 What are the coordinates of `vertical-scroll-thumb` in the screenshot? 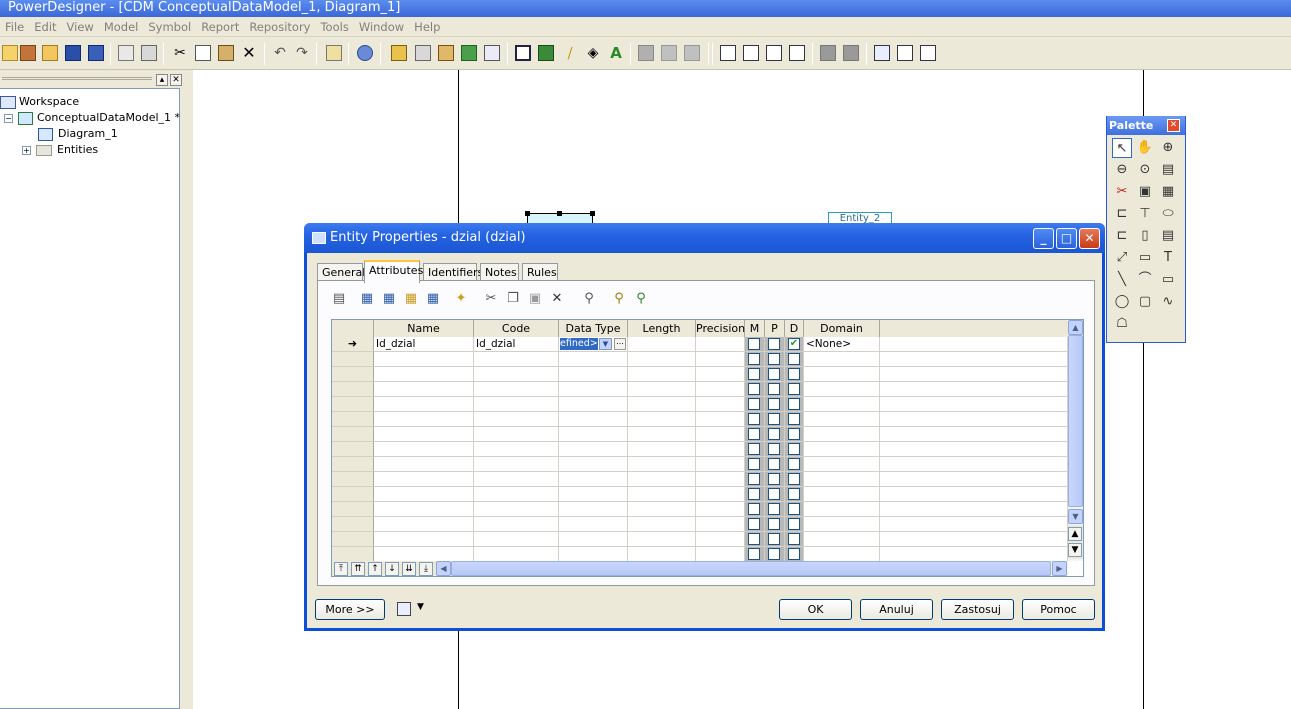 It's located at (1075, 421).